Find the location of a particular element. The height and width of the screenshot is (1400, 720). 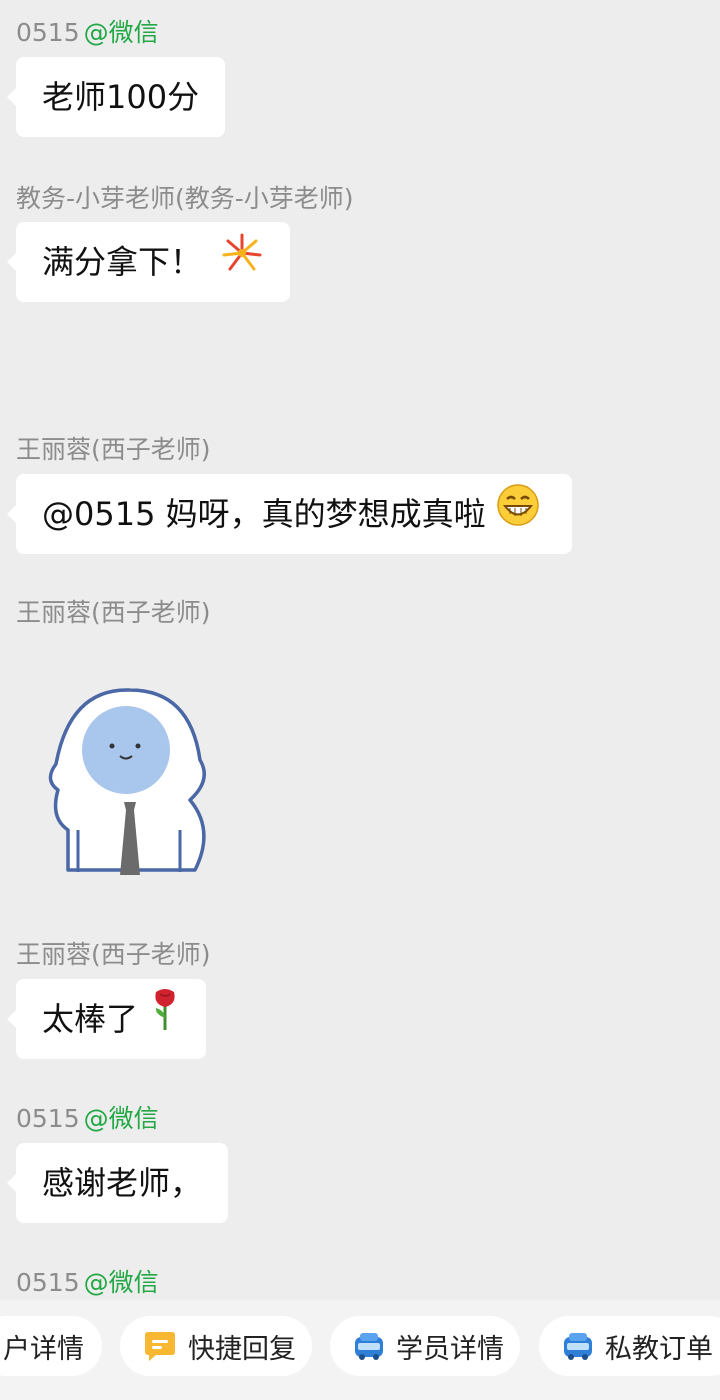

chip-label: 私教订单 is located at coordinates (659, 1349).